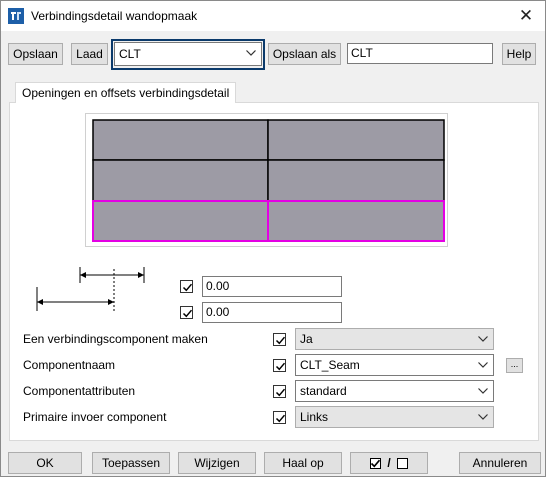 This screenshot has width=546, height=477. I want to click on panel-top-left, so click(180, 140).